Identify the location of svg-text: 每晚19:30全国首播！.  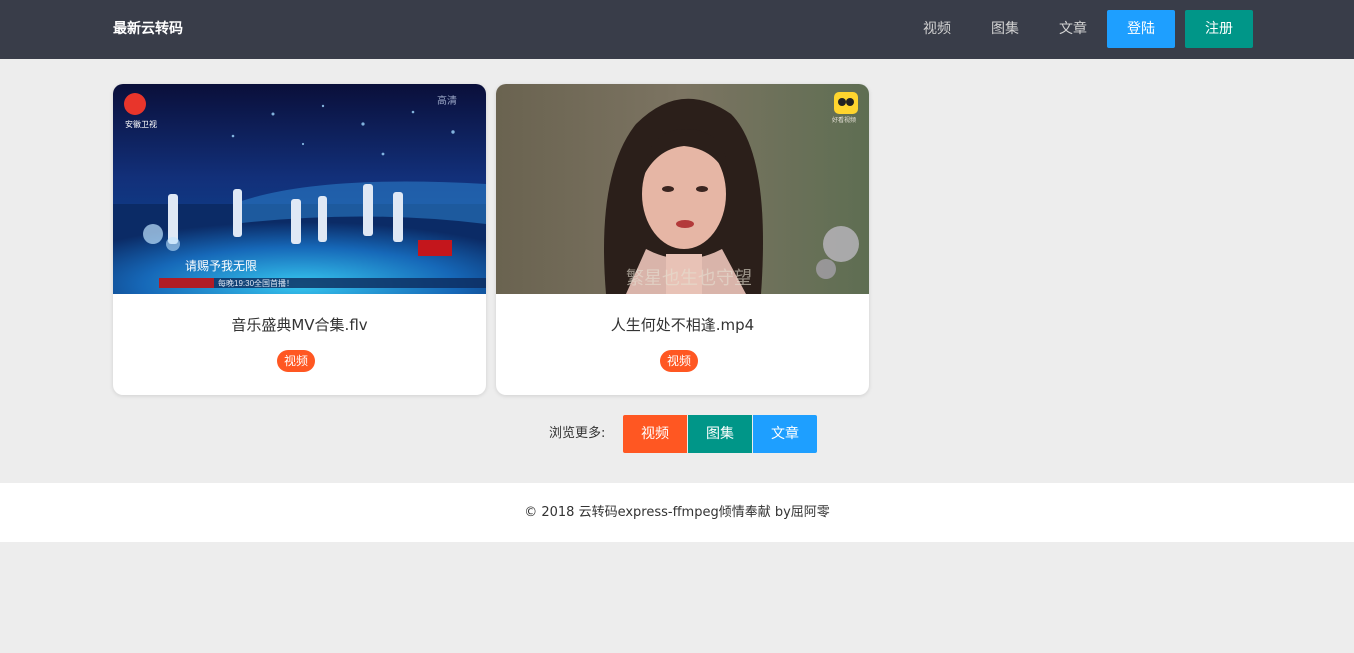
(256, 283).